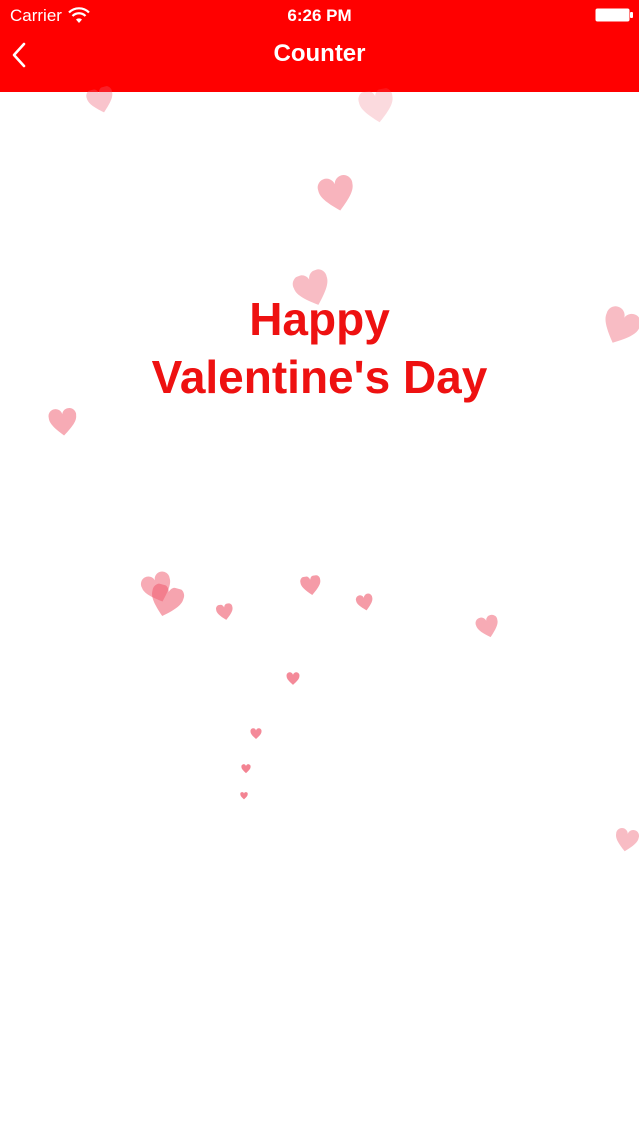 Image resolution: width=639 pixels, height=1136 pixels. Describe the element at coordinates (319, 377) in the screenshot. I see `message-line-2: Valentine's Day` at that location.